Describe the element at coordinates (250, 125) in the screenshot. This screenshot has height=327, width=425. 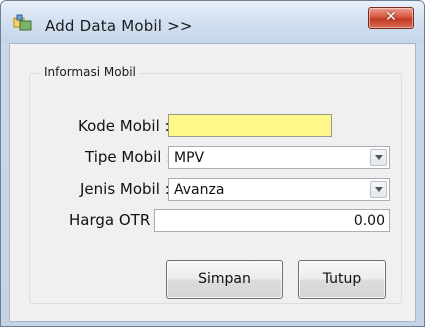
I see `kode-mobil-input` at that location.